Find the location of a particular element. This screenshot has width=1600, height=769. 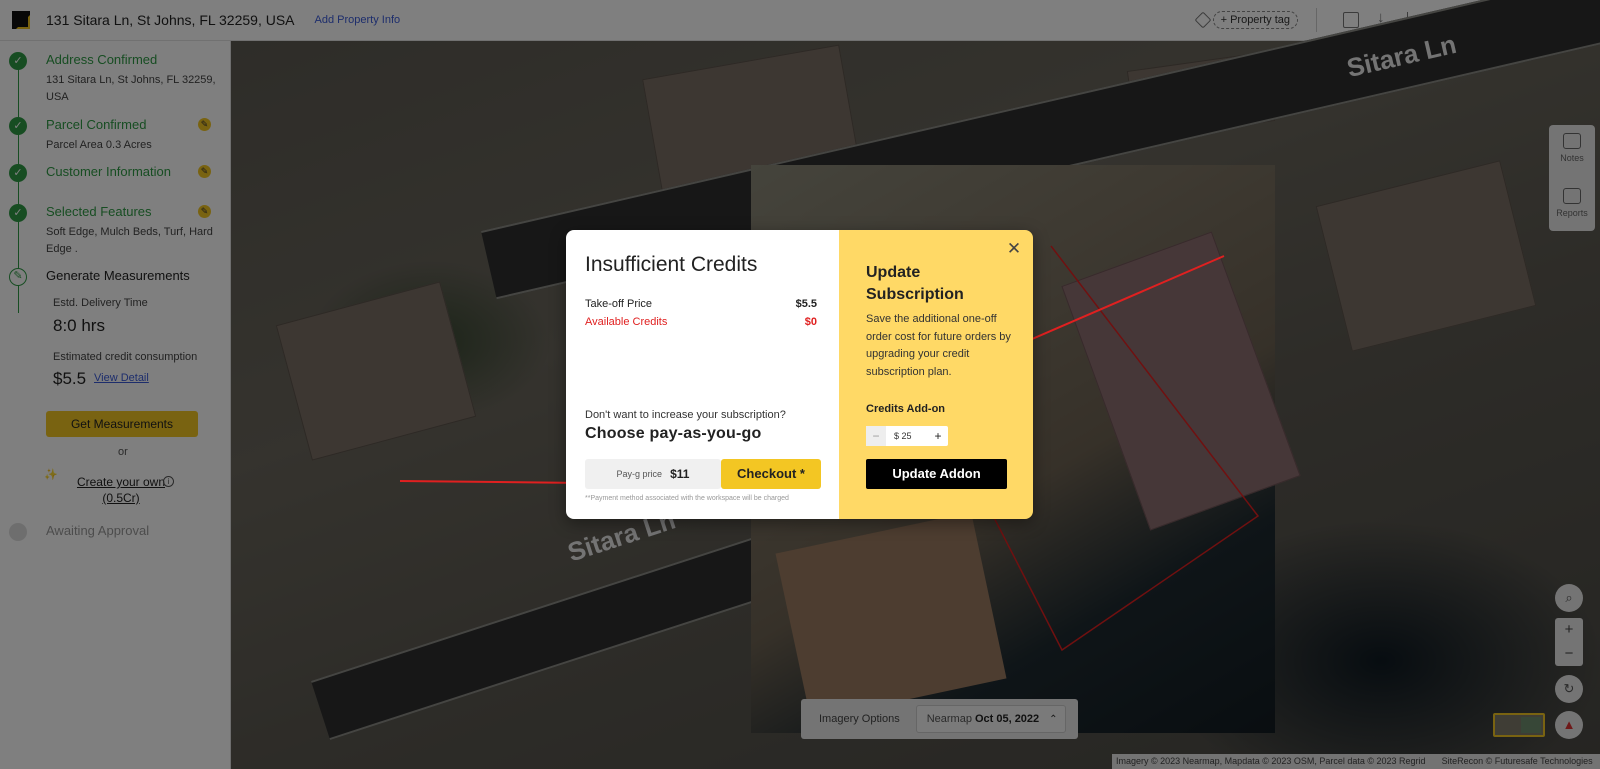

decrement-button: − is located at coordinates (876, 436).